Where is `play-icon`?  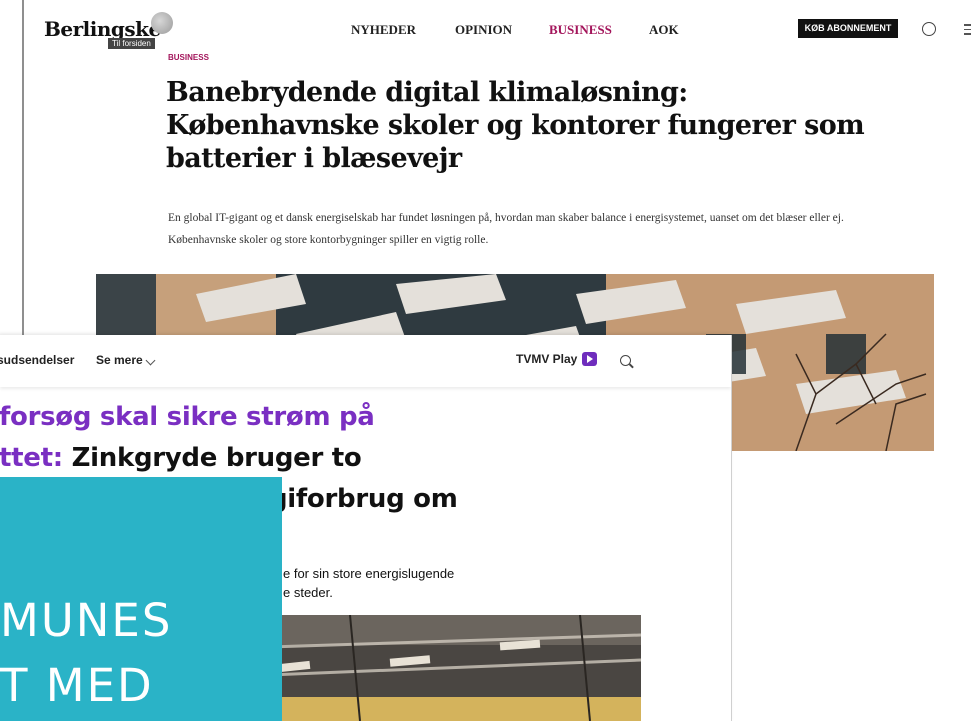 play-icon is located at coordinates (589, 359).